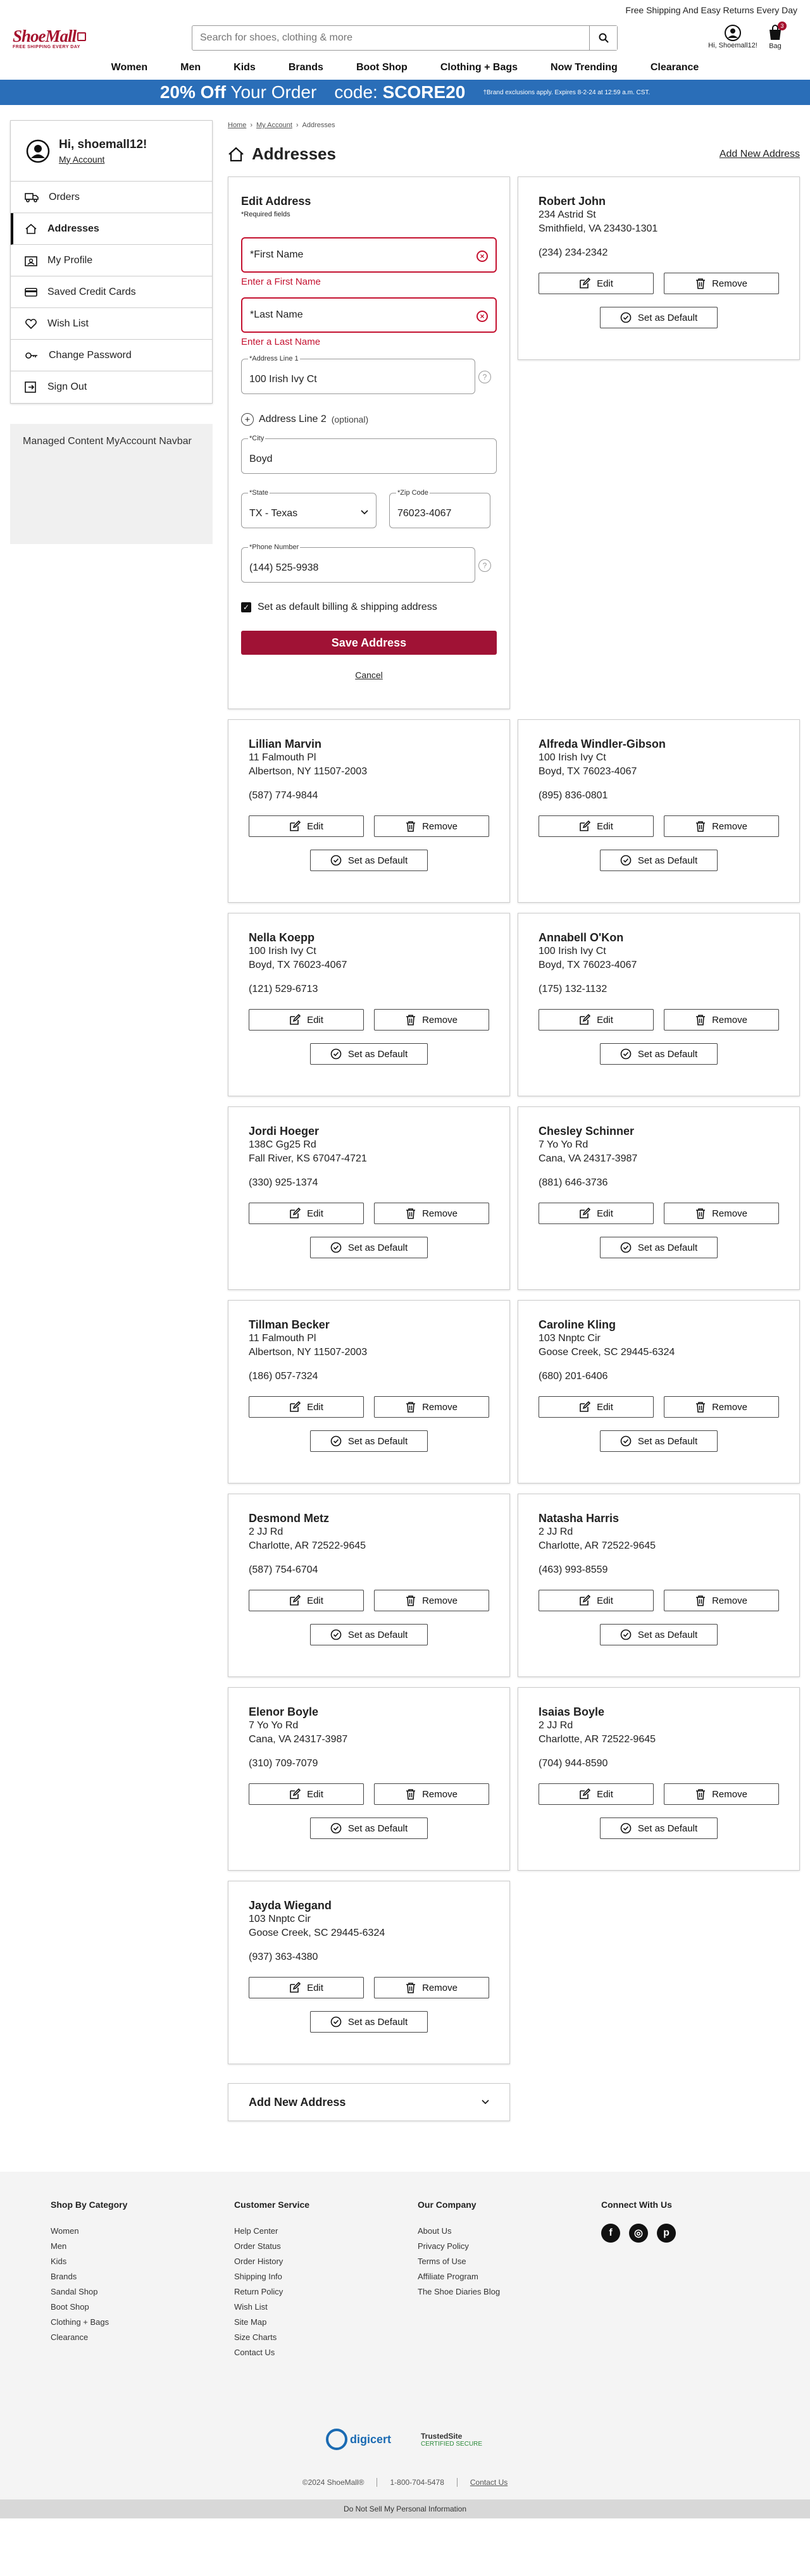 This screenshot has height=2576, width=810. I want to click on account-link: Hi, Shoemall12!, so click(732, 36).